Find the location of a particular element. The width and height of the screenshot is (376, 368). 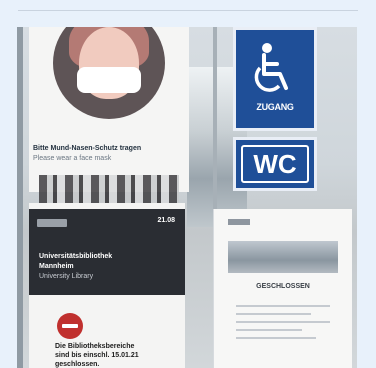

notice-body-text is located at coordinates (283, 325).